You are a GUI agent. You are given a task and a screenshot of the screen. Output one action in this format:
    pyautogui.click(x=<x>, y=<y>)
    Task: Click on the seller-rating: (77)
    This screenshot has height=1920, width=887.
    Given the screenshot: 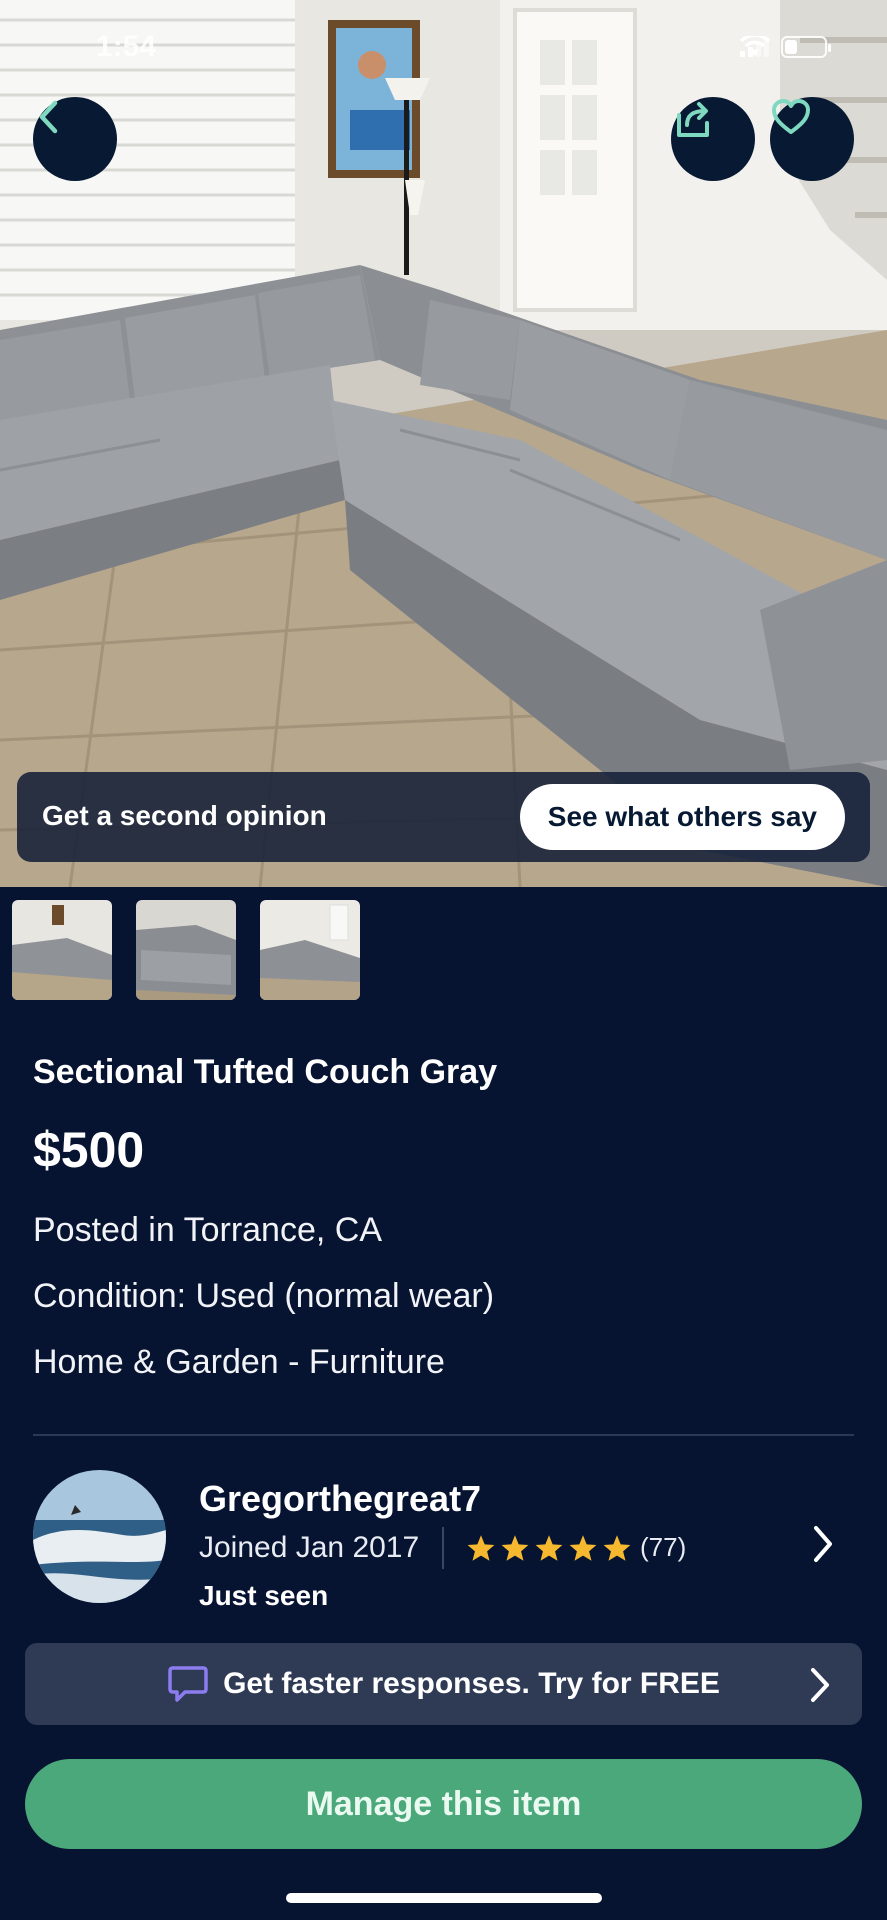 What is the action you would take?
    pyautogui.click(x=576, y=1547)
    